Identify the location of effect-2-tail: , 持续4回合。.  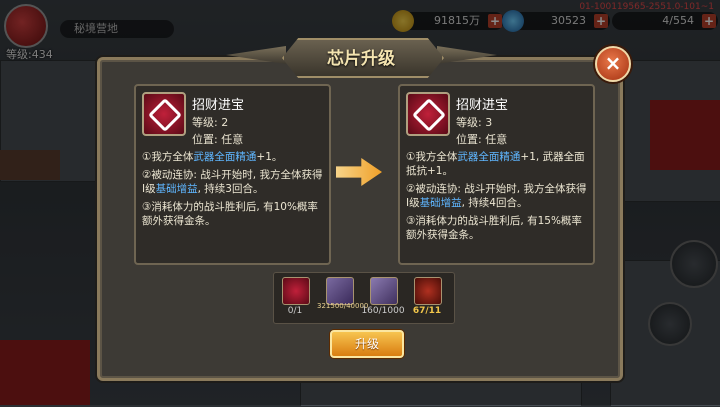
(494, 203).